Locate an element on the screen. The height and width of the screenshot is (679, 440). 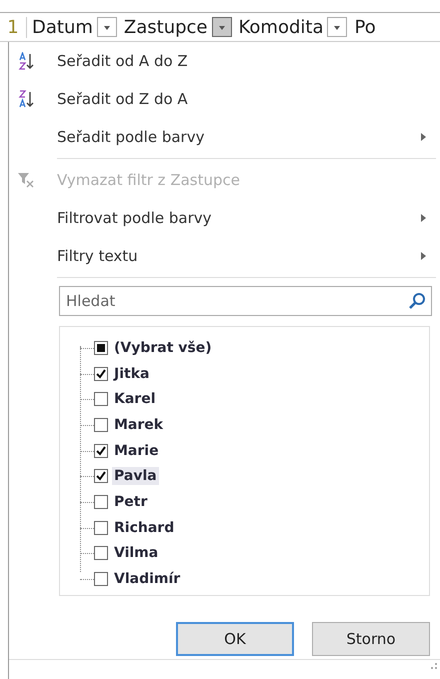
column-header: Komodita is located at coordinates (281, 27).